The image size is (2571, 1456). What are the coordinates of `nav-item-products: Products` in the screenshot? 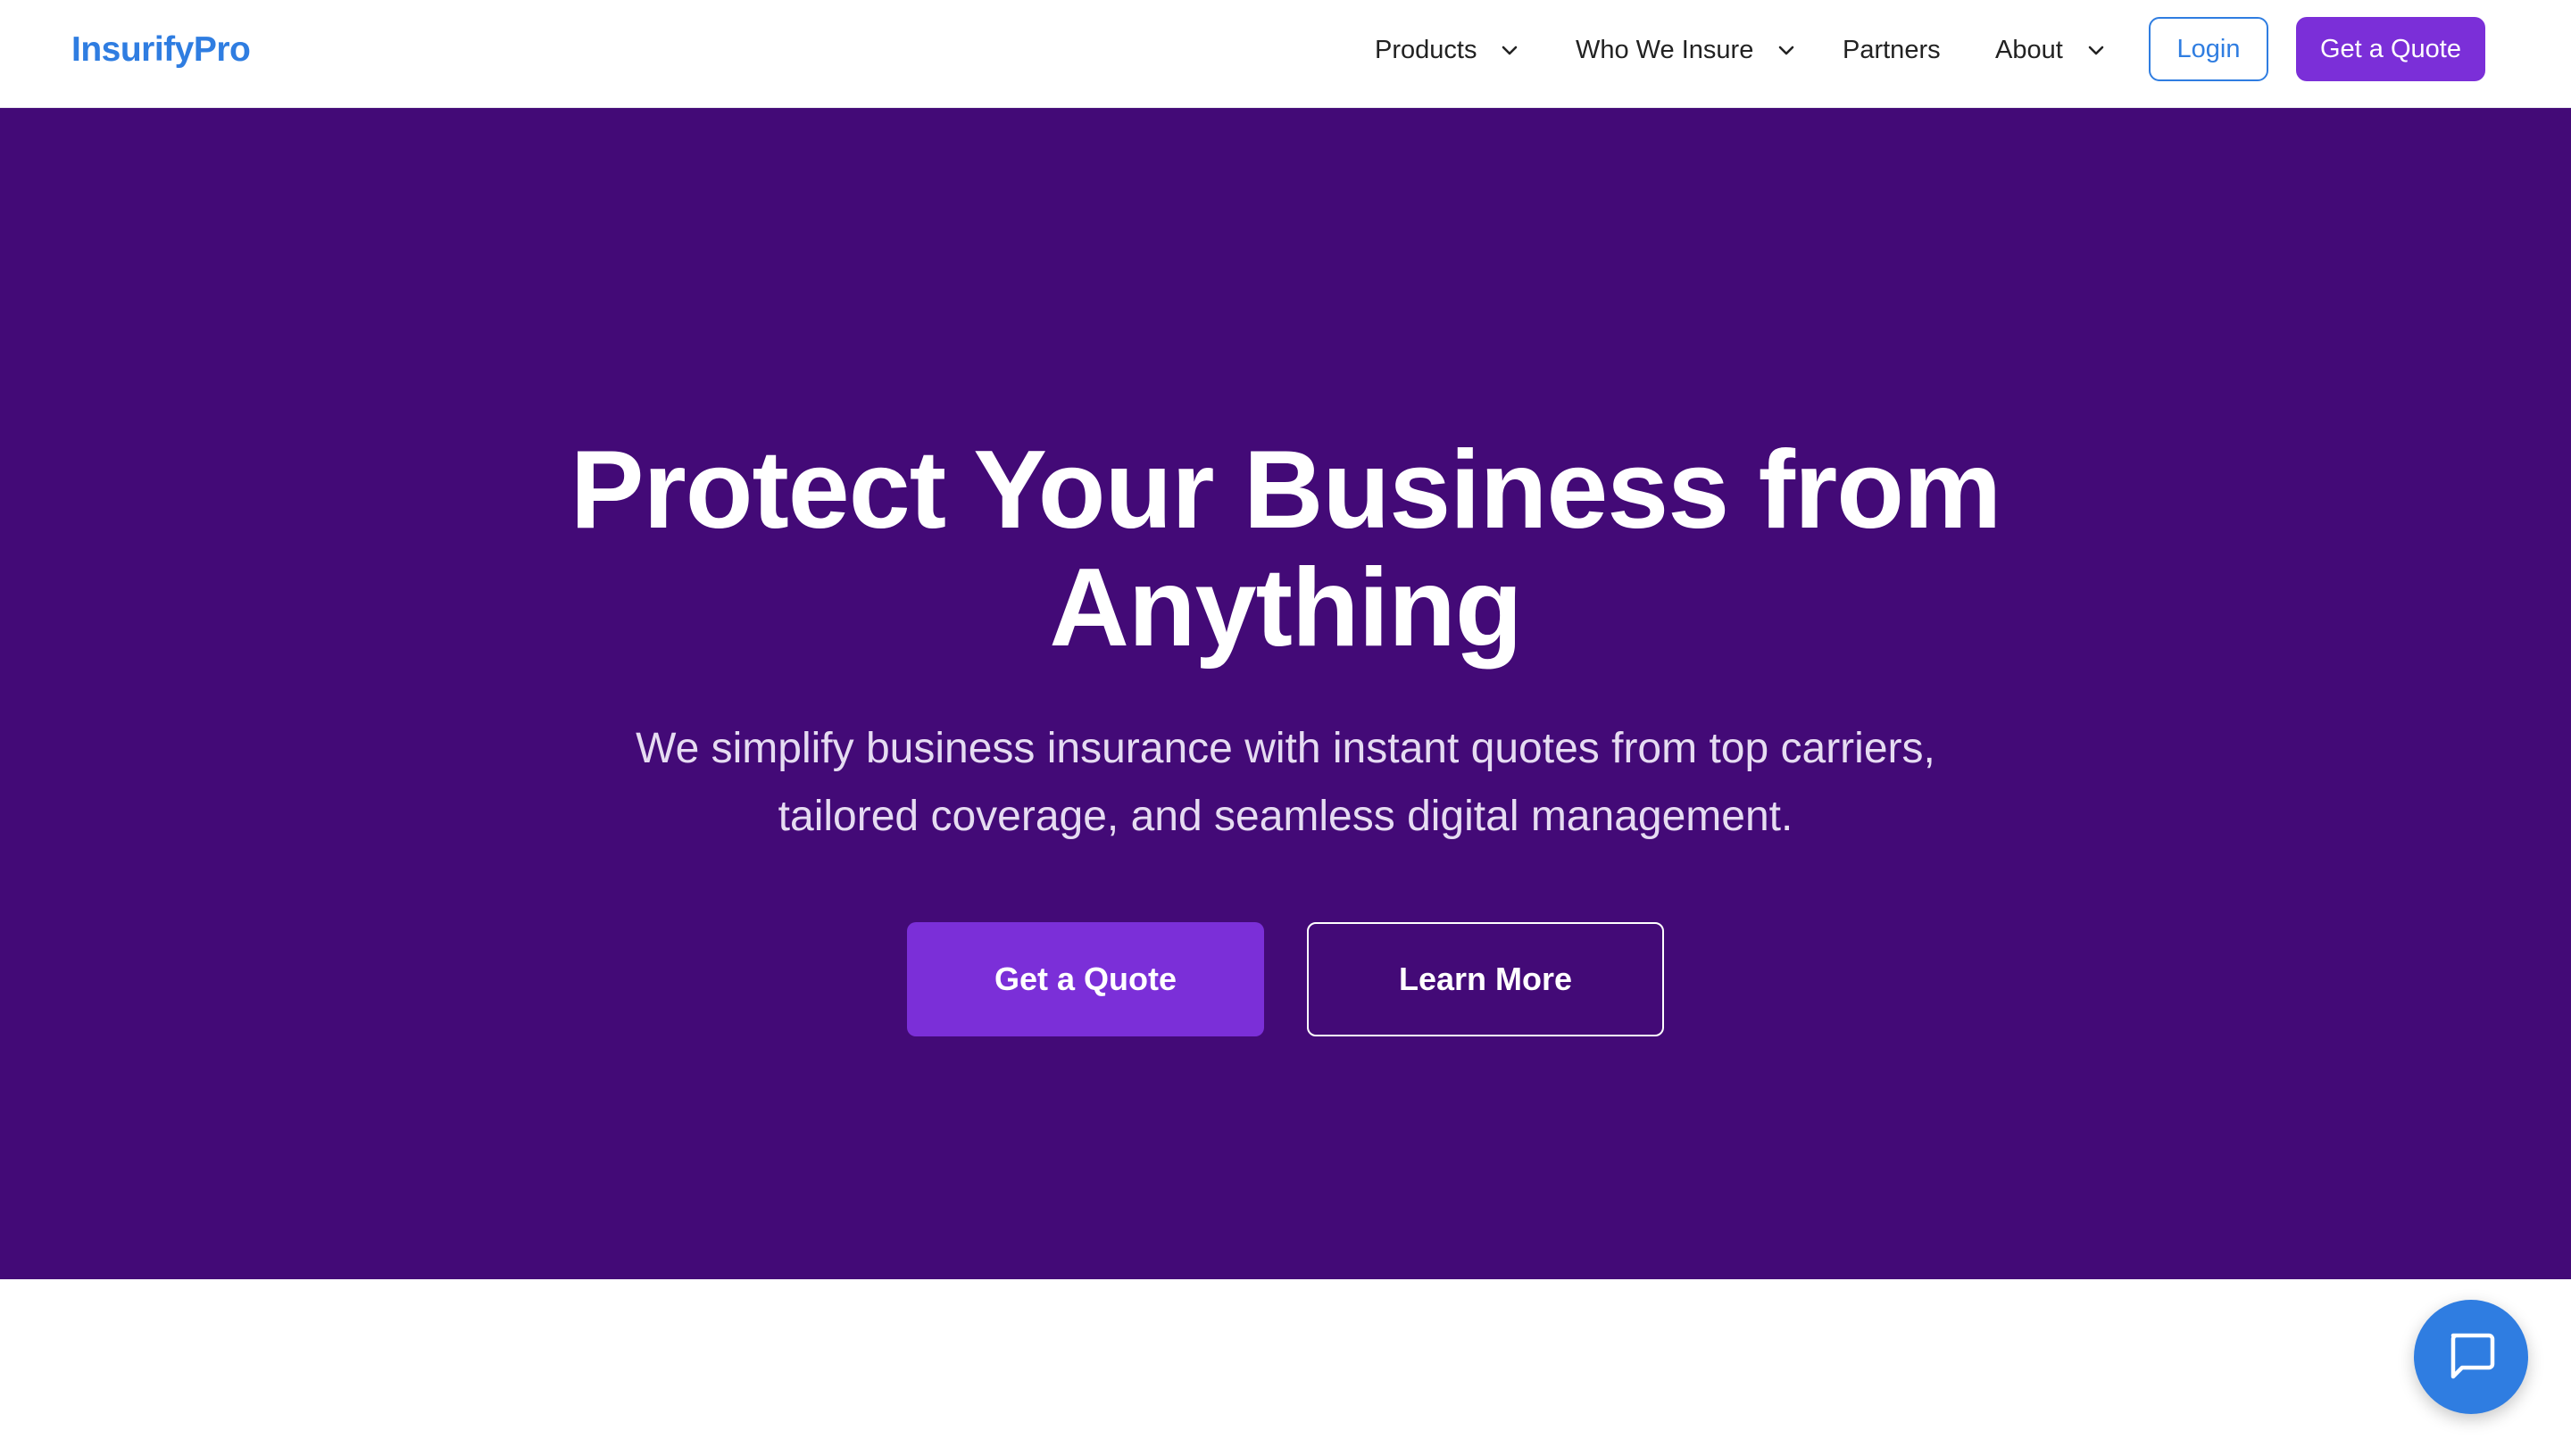 It's located at (1447, 50).